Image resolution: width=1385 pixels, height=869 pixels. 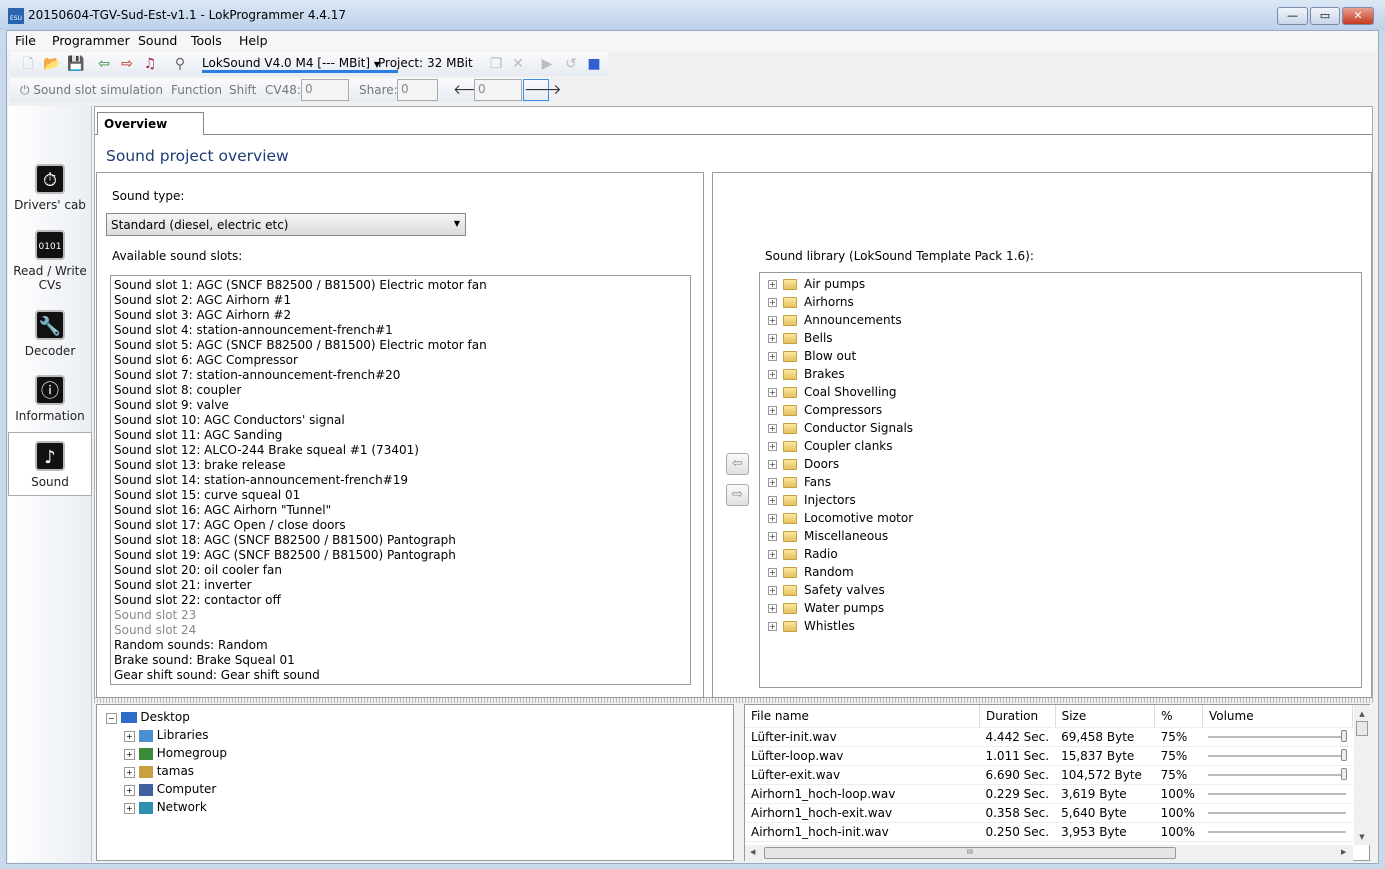 I want to click on sound-slot-item: Sound slot 10: AGC Conductors' signal, so click(x=400, y=420).